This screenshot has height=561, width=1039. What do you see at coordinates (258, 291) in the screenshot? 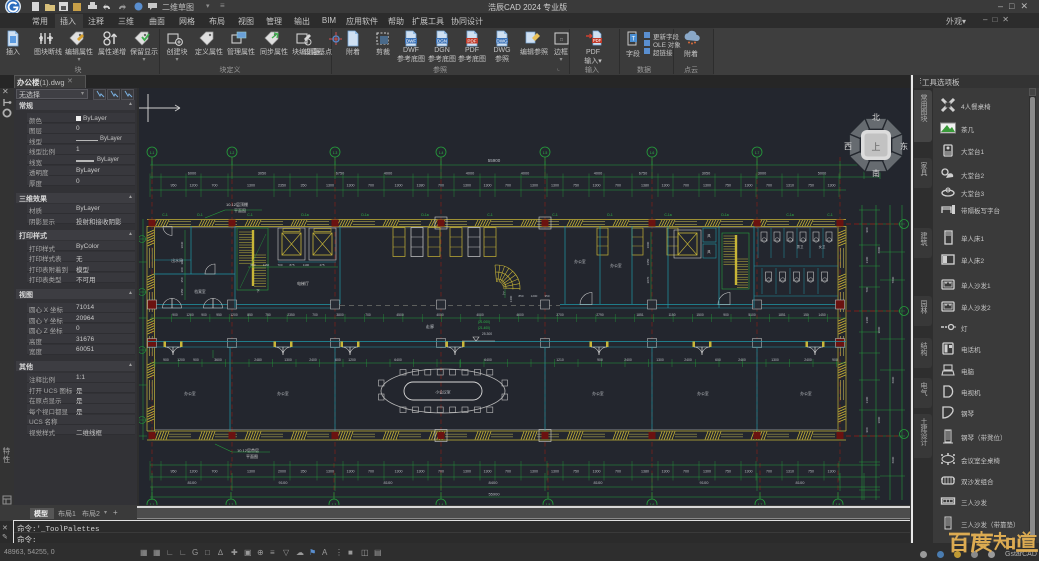
I see `svg-text: 下` at bounding box center [258, 291].